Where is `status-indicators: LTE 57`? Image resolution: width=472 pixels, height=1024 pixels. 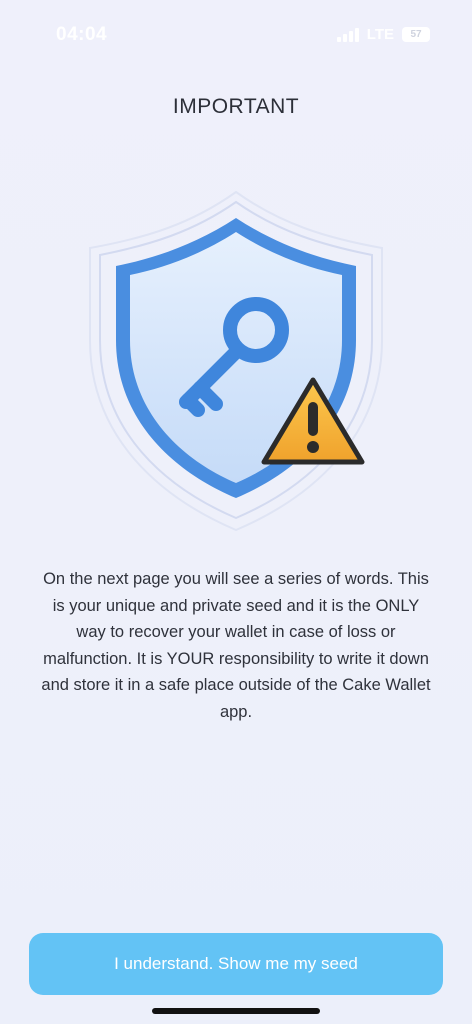
status-indicators: LTE 57 is located at coordinates (383, 34).